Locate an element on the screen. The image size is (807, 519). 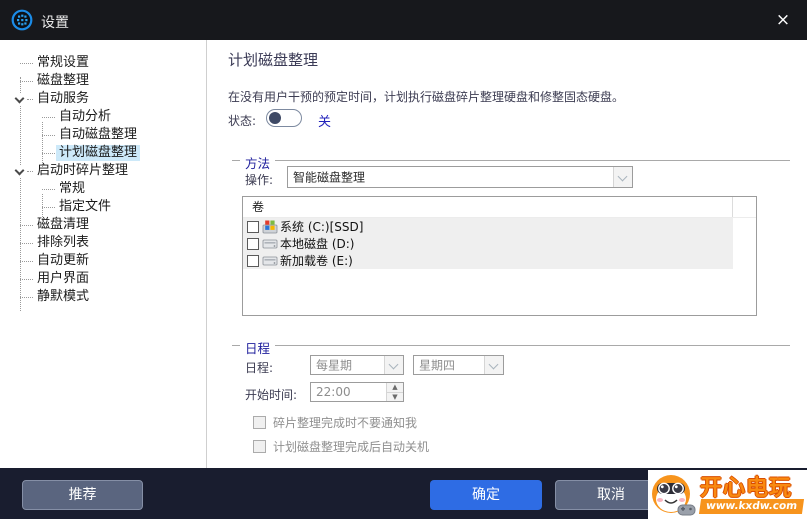
frequency-selected-value: 每星期 is located at coordinates (334, 365).